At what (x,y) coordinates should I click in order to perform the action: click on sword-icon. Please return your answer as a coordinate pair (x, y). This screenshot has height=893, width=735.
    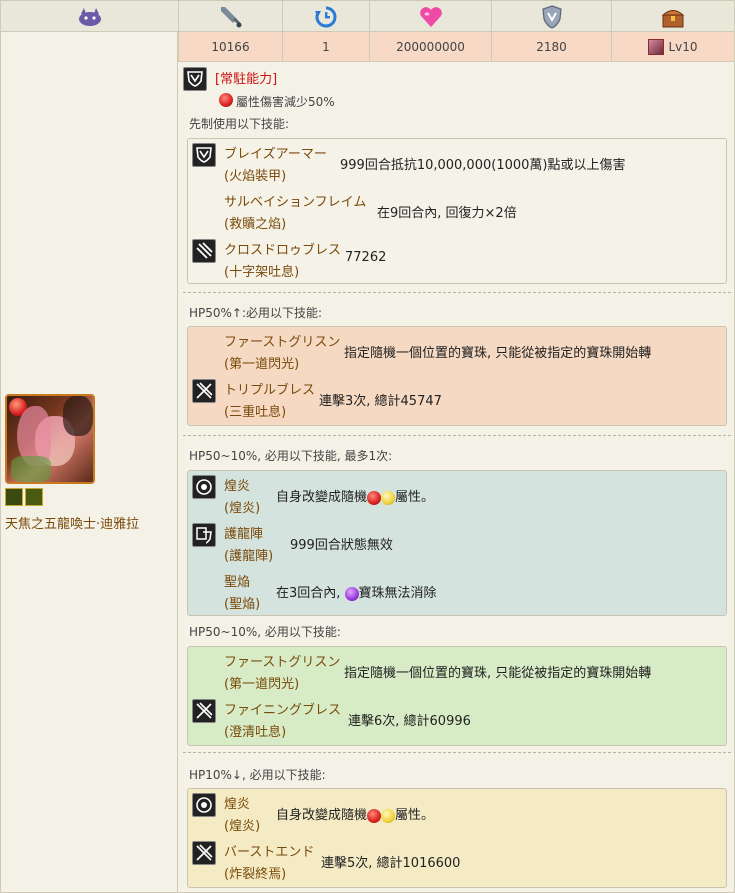
    Looking at the image, I should click on (230, 16).